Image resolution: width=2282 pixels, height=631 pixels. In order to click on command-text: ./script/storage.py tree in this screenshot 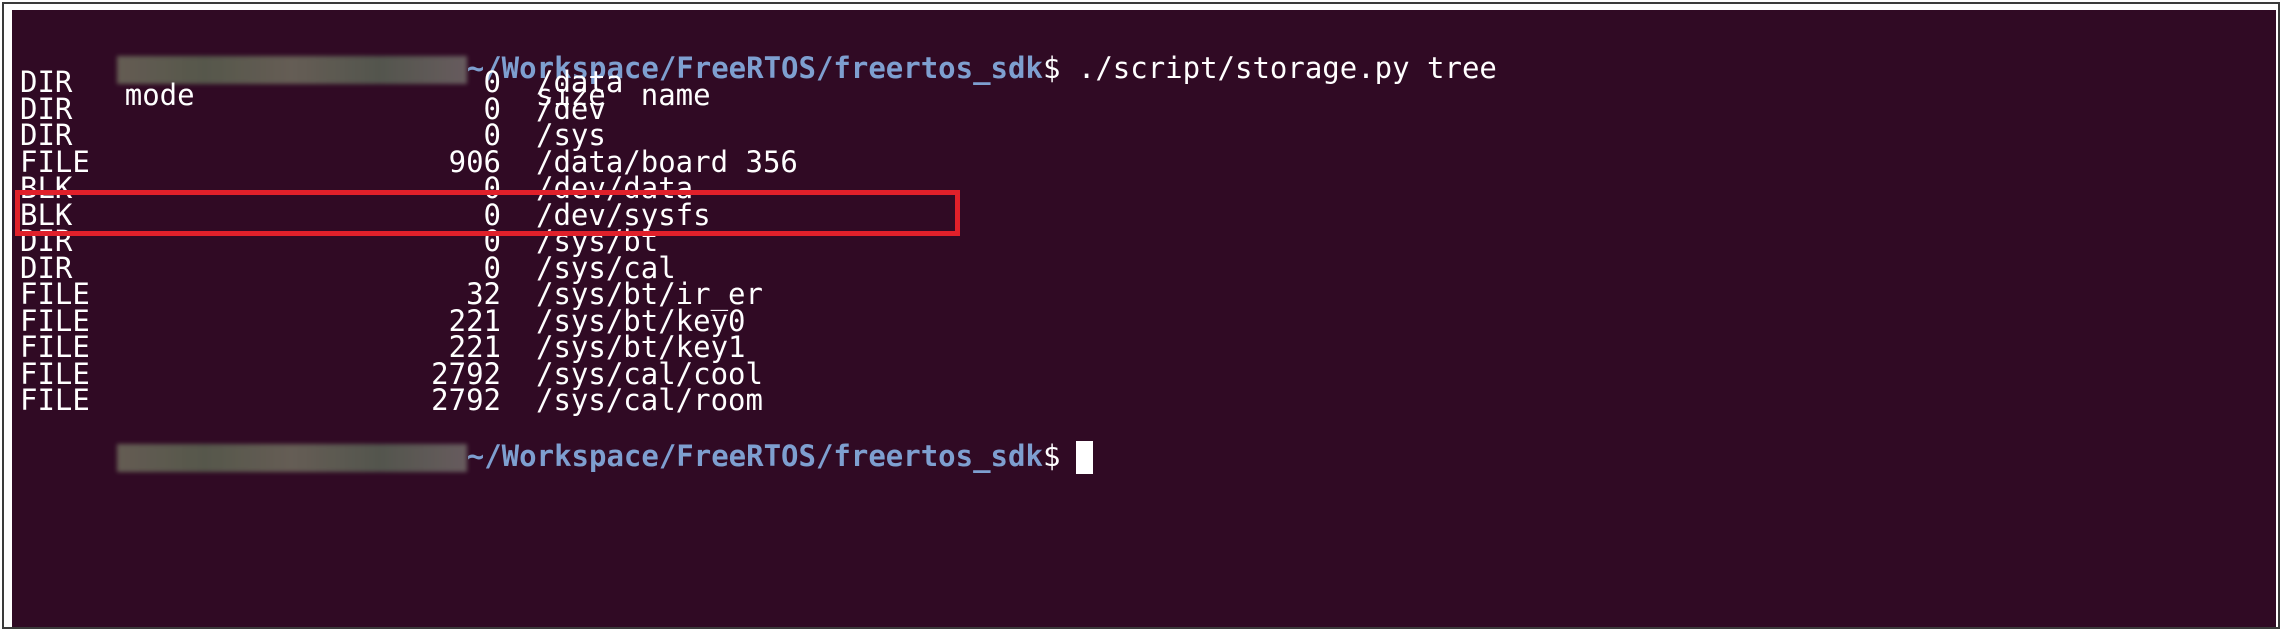, I will do `click(1278, 67)`.